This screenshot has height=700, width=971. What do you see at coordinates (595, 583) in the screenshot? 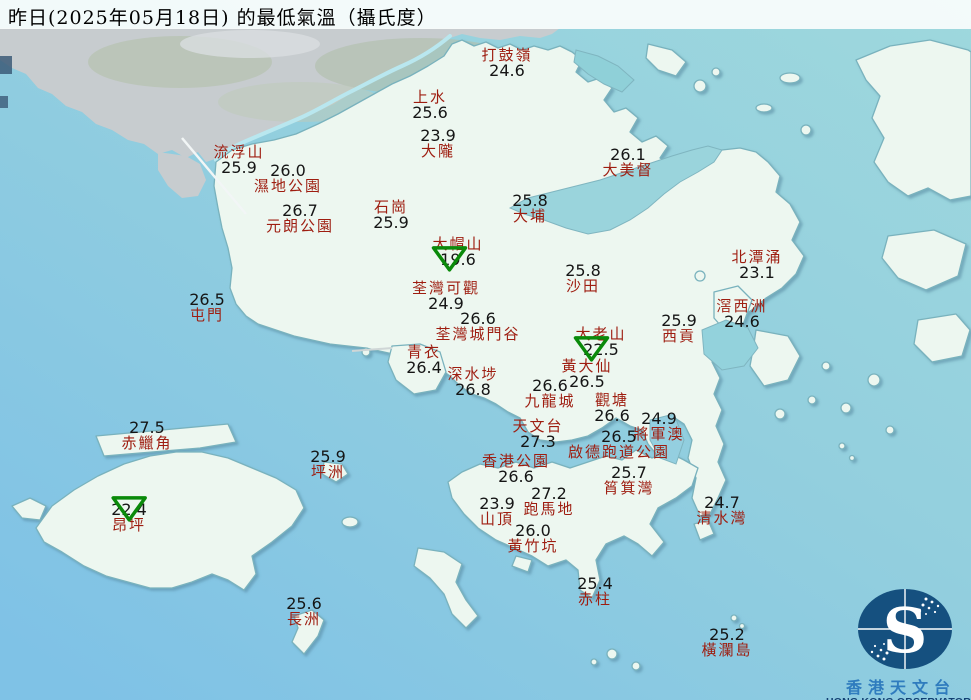
I see `station-value: 25.4` at bounding box center [595, 583].